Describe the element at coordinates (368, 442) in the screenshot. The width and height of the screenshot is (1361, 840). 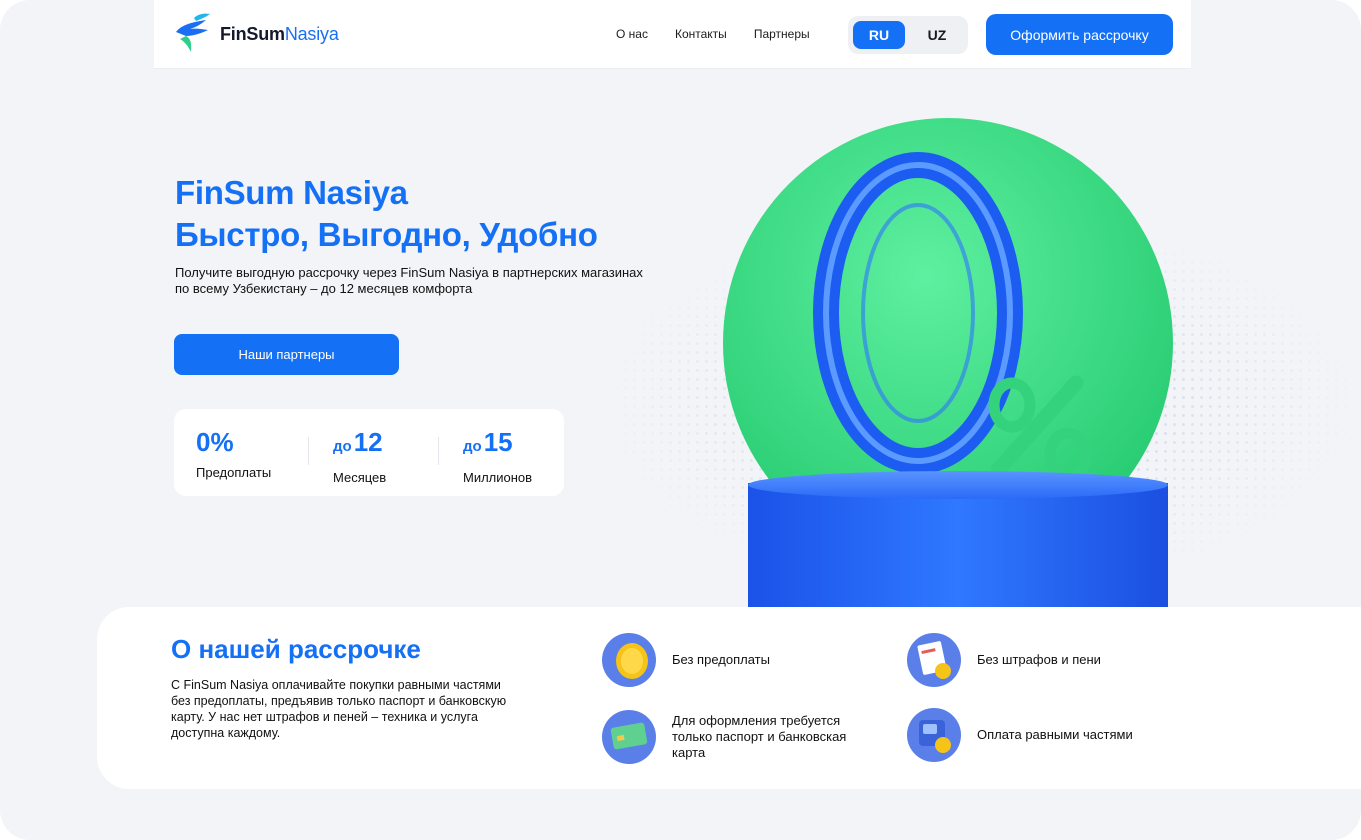
I see `stat-number: 12` at that location.